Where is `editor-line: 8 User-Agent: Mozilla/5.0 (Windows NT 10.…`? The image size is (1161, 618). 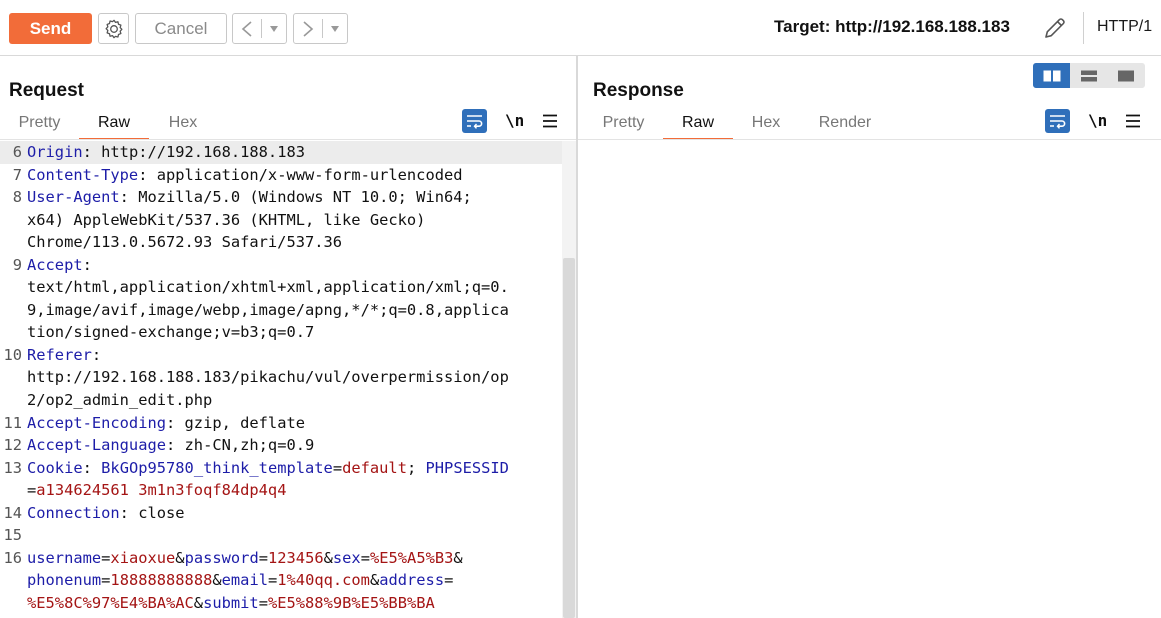 editor-line: 8 User-Agent: Mozilla/5.0 (Windows NT 10.… is located at coordinates (281, 220).